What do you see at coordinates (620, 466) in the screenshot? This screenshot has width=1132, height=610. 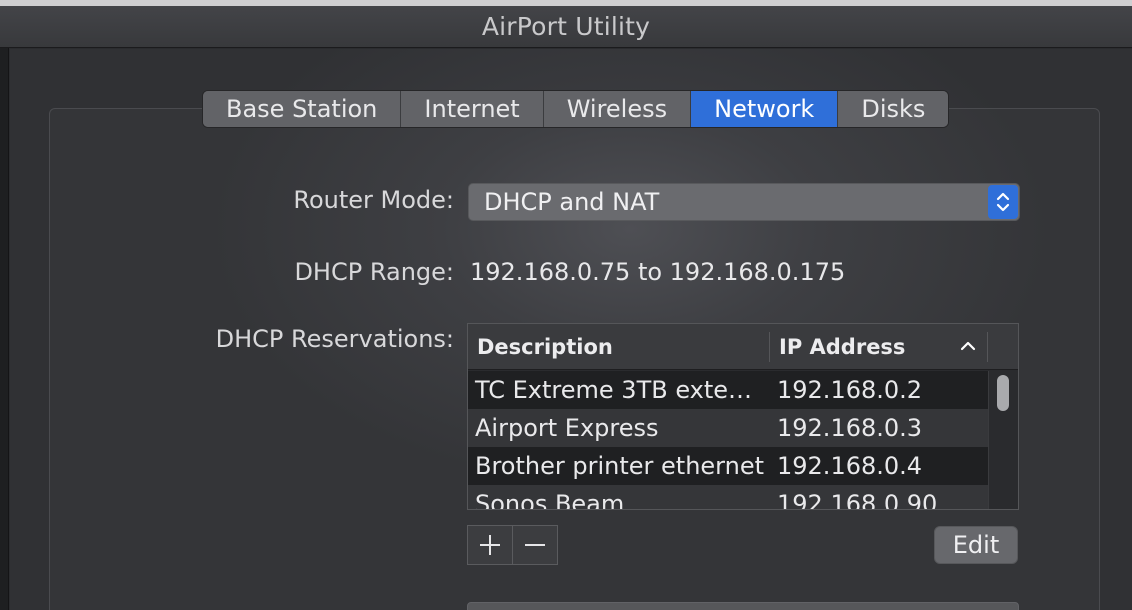 I see `cell-description: Brother printer ethernet` at bounding box center [620, 466].